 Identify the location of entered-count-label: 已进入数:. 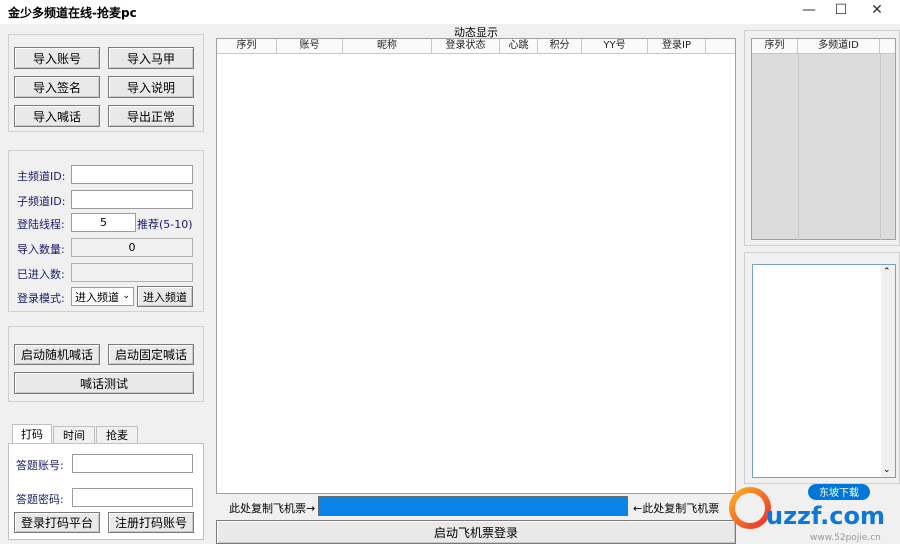
(41, 274).